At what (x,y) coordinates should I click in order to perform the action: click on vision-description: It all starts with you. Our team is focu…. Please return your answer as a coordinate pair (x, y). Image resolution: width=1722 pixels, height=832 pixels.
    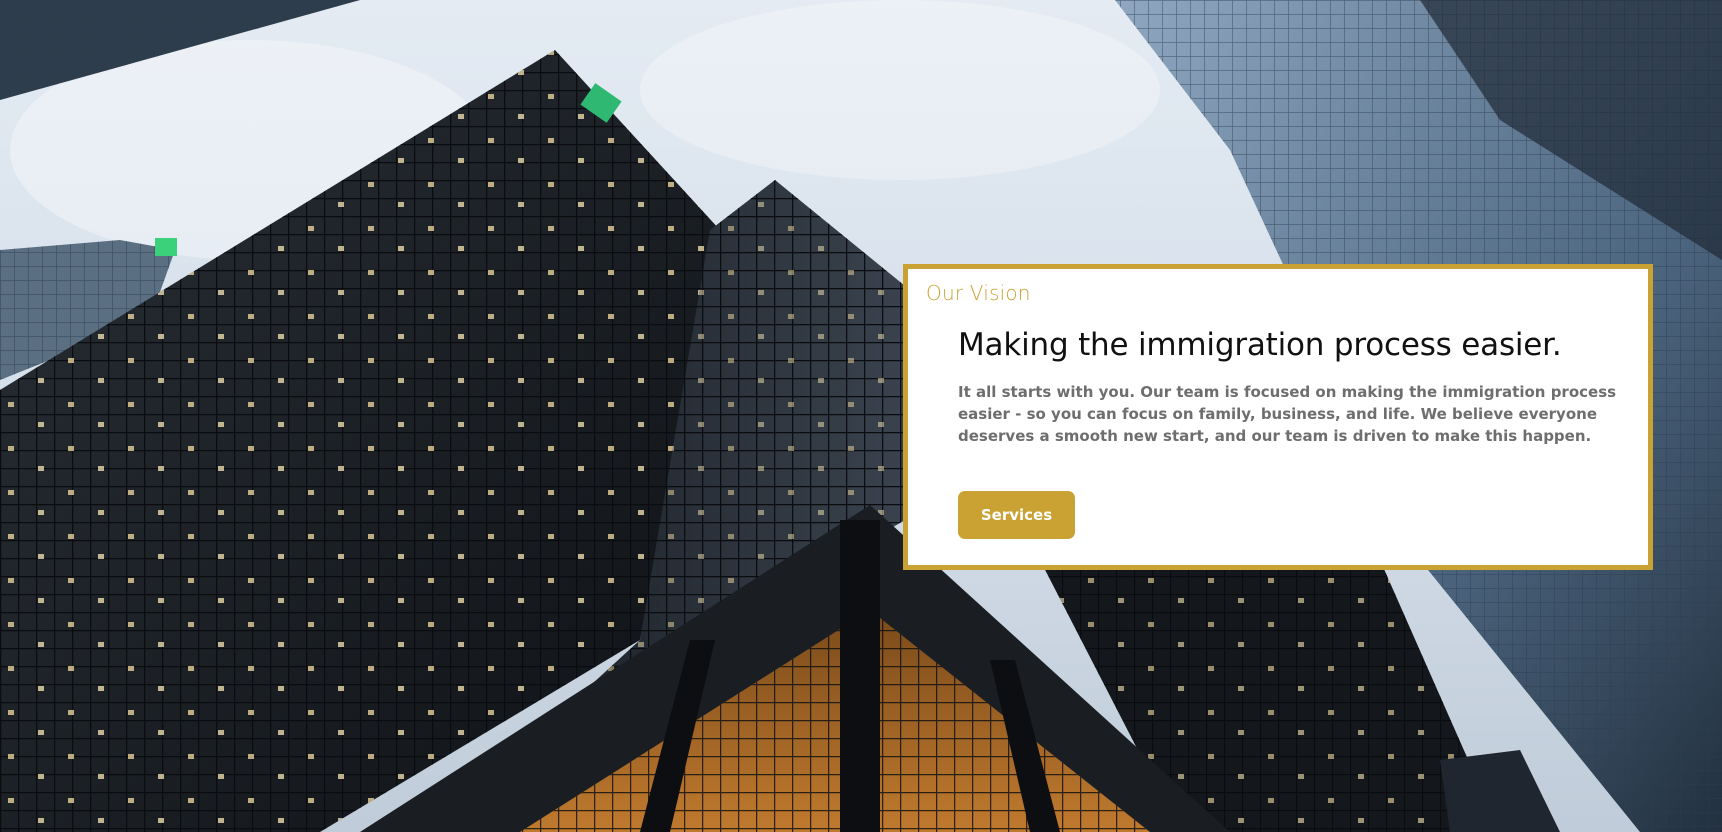
    Looking at the image, I should click on (1287, 414).